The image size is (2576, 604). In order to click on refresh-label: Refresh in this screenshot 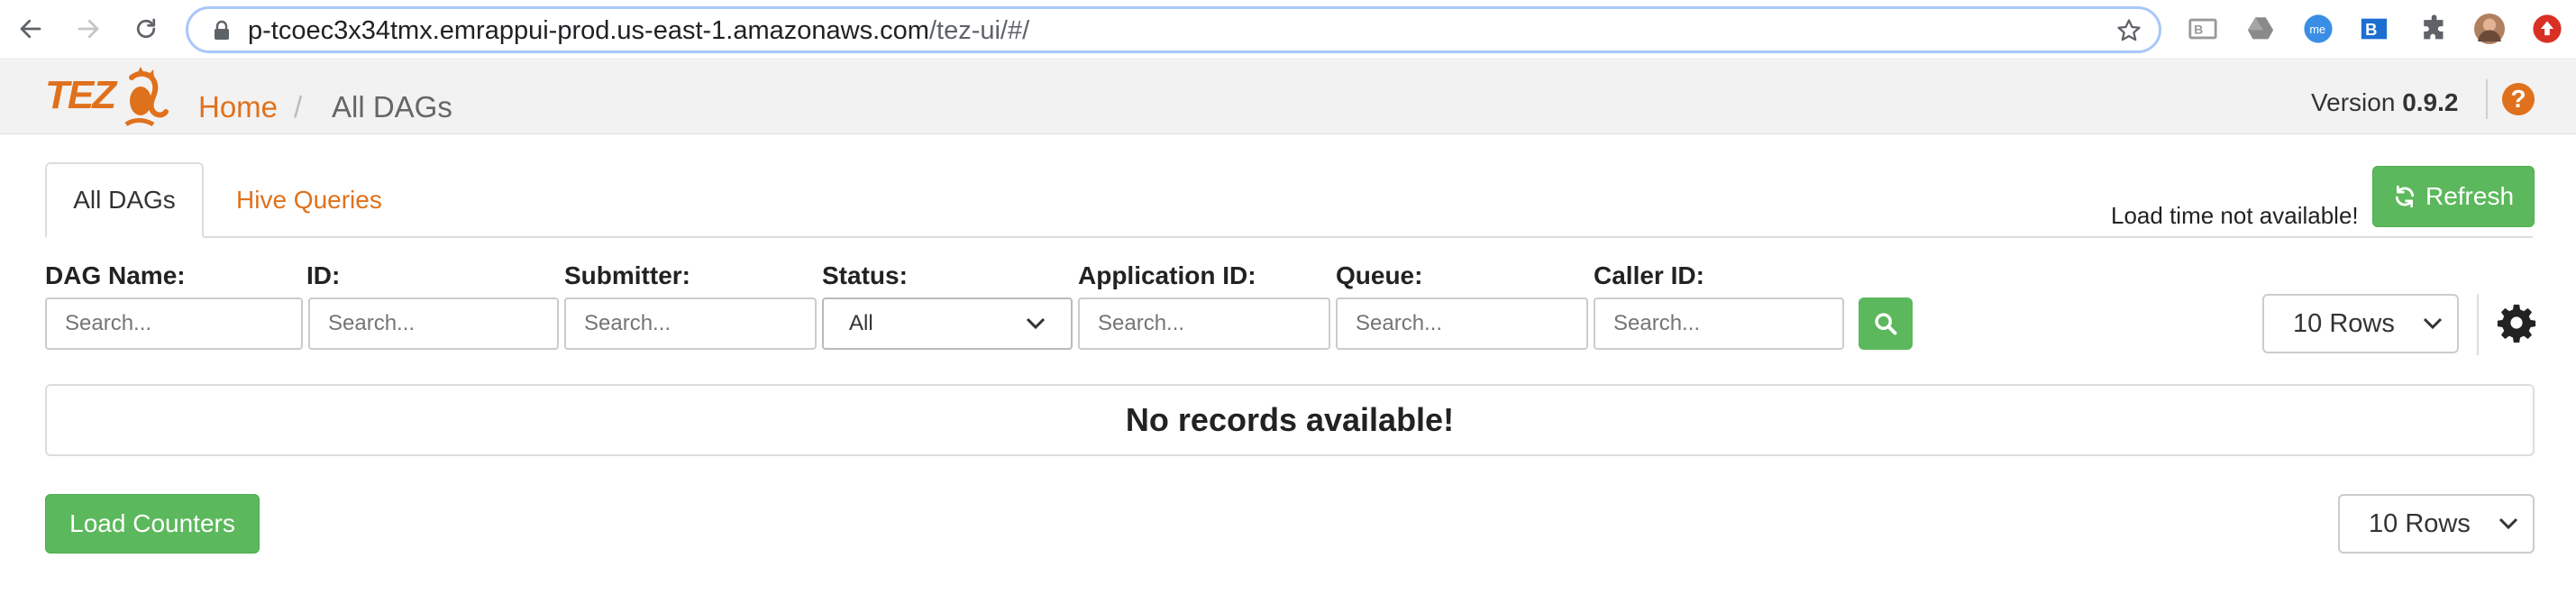, I will do `click(2470, 196)`.